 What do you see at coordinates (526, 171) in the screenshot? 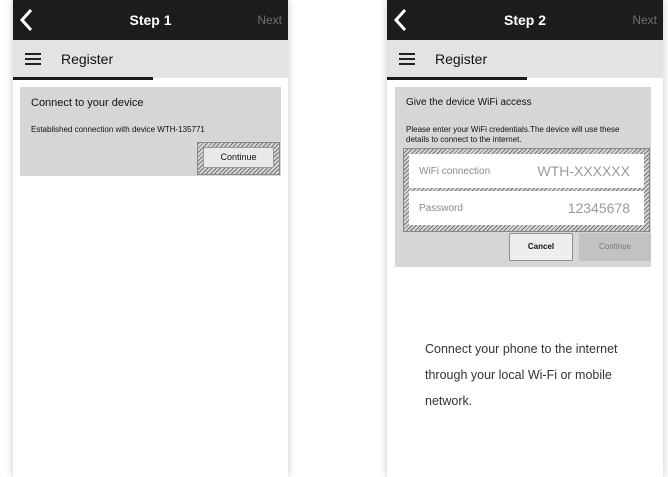
I see `wifi-connection-field: WiFi connection WTH-XXXXXX` at bounding box center [526, 171].